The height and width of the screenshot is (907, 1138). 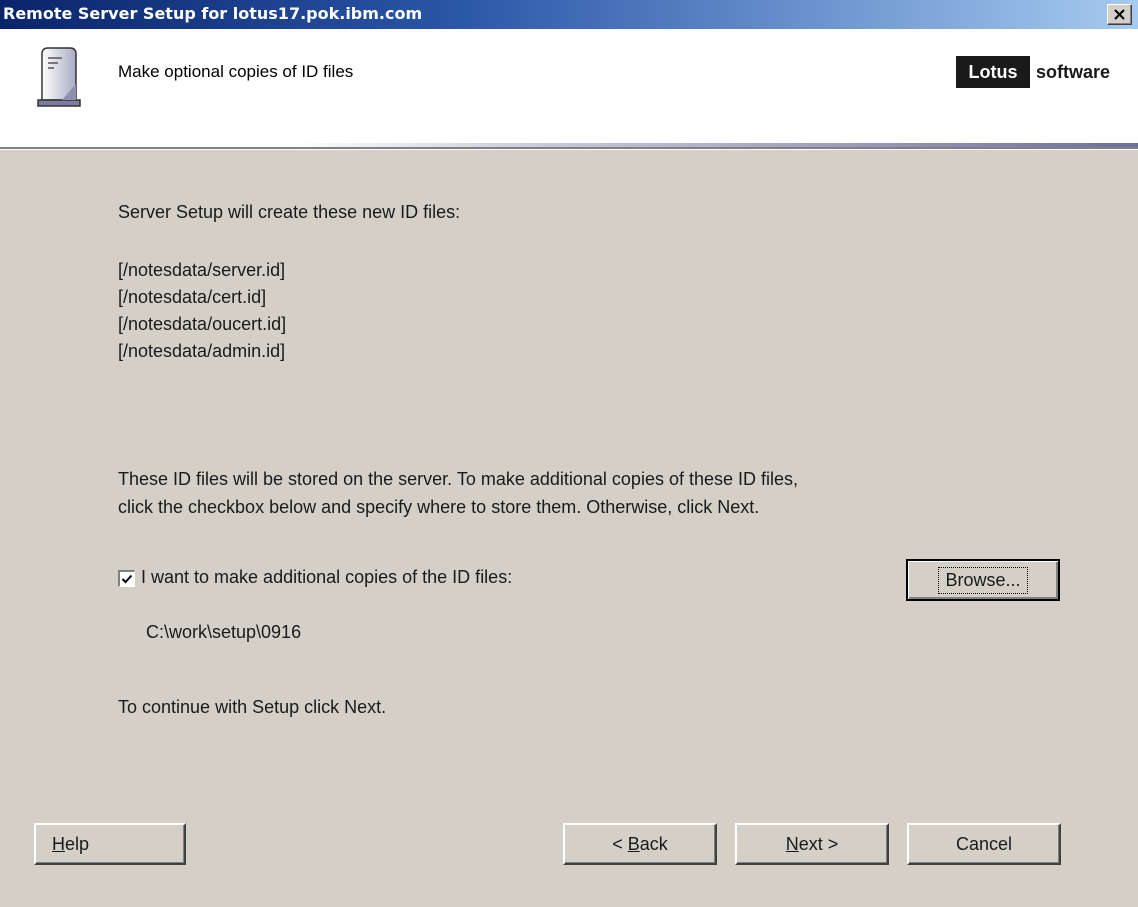 I want to click on next-mnemonic: N, so click(x=792, y=843).